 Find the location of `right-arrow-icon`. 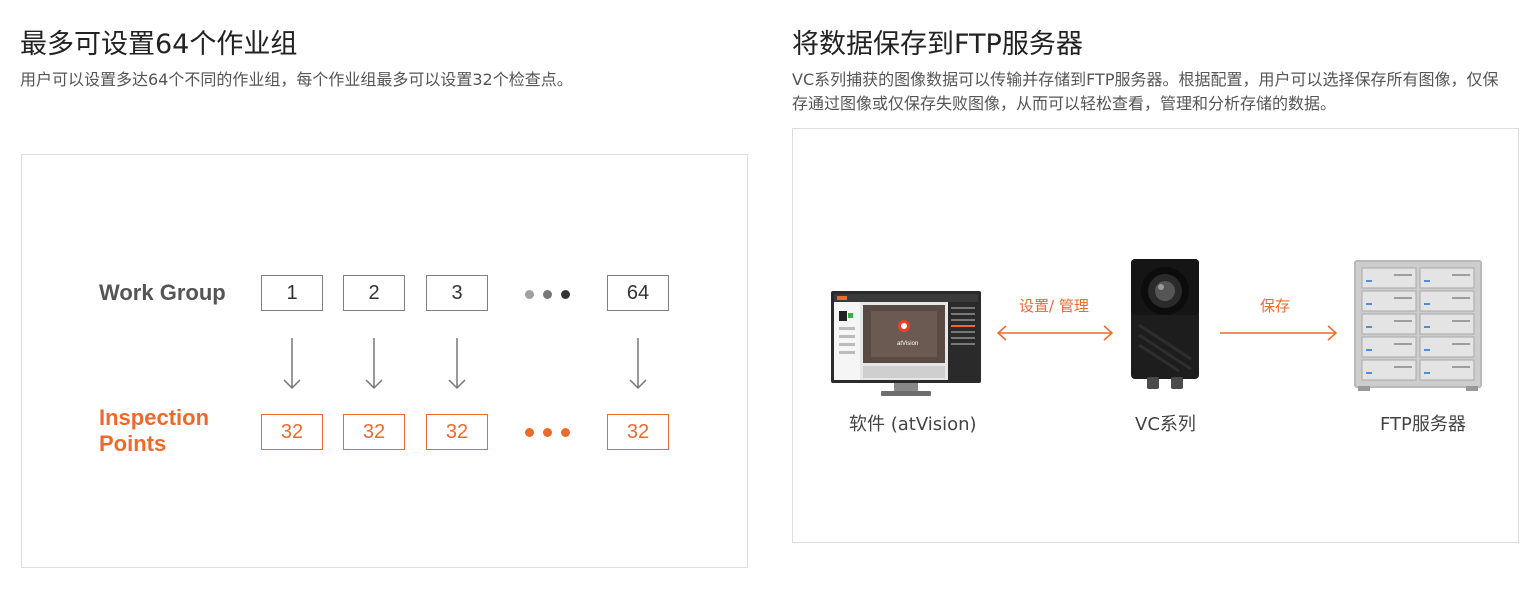

right-arrow-icon is located at coordinates (1279, 333).